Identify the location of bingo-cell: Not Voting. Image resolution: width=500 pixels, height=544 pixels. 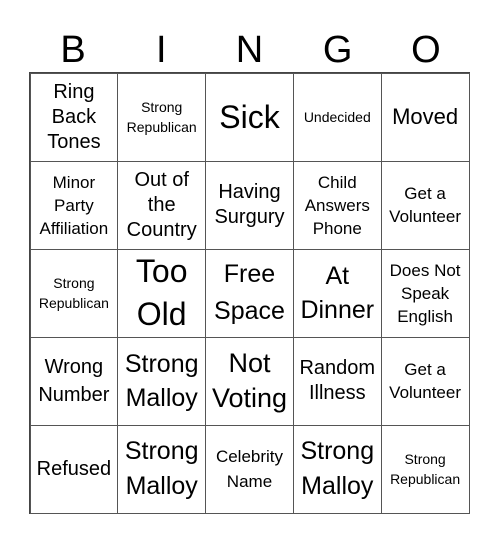
(249, 381).